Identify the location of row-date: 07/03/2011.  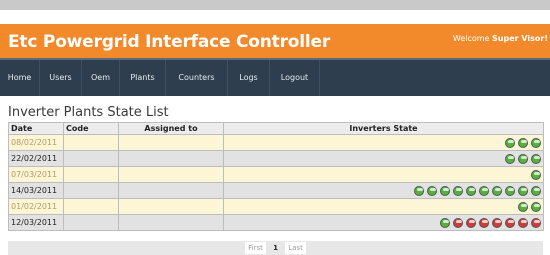
(36, 174).